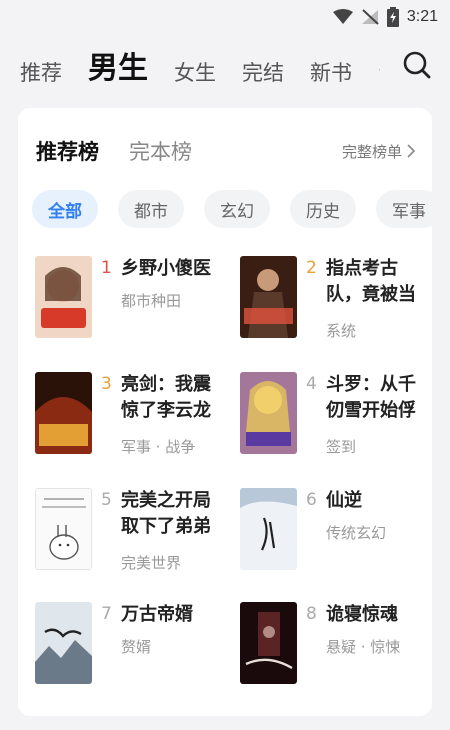  I want to click on rank-number: 8, so click(311, 614).